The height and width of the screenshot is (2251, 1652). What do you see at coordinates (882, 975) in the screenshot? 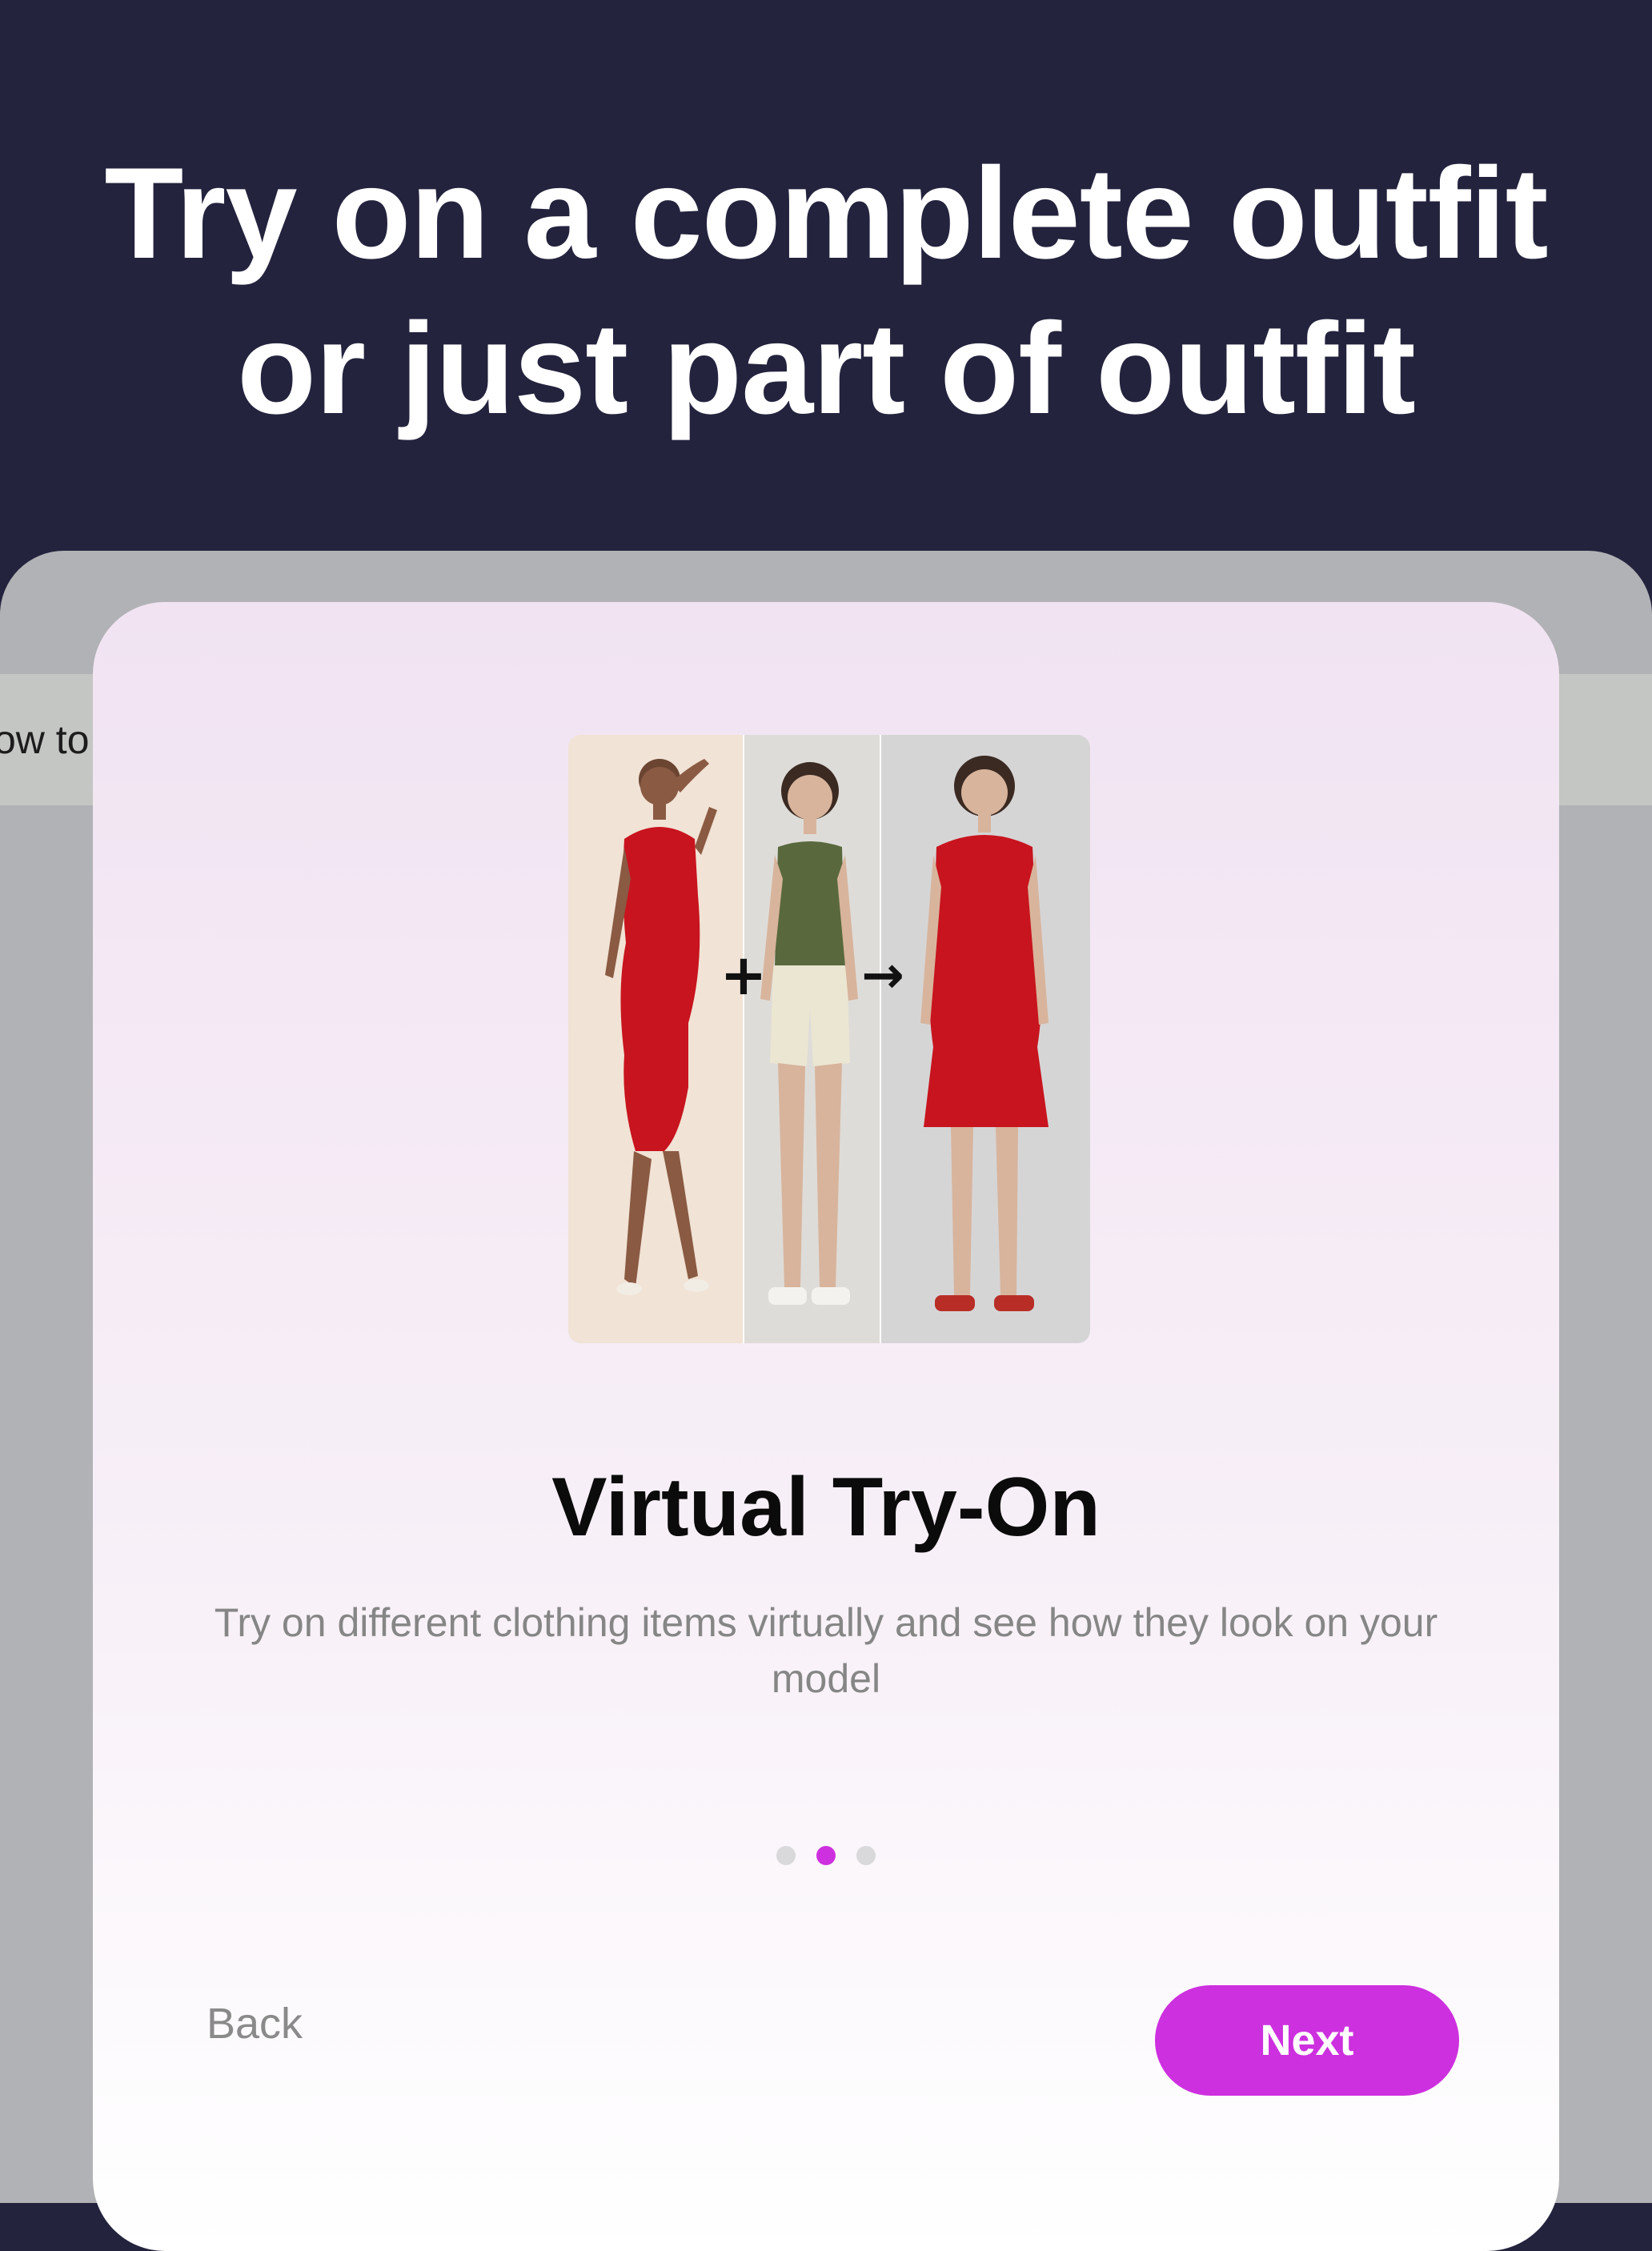
I see `arrow-right-icon: →` at bounding box center [882, 975].